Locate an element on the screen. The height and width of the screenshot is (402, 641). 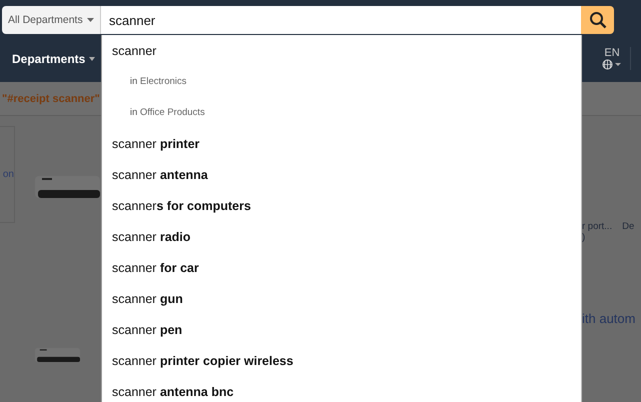
department-dropdown: All Departments is located at coordinates (51, 20).